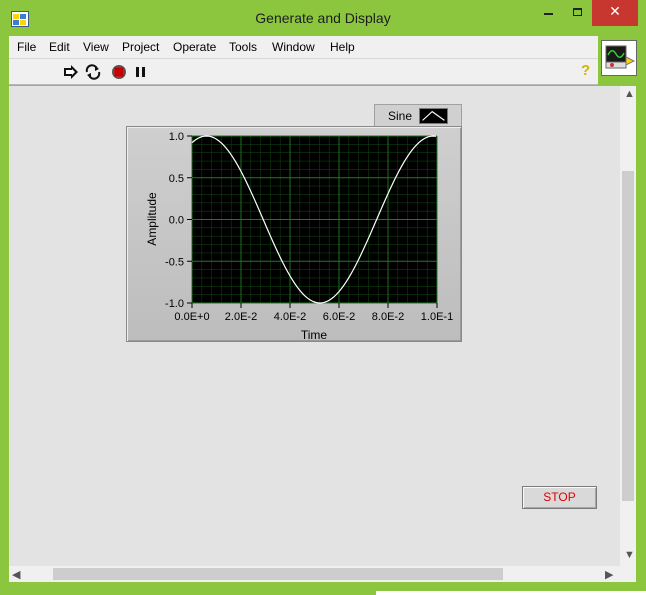 The height and width of the screenshot is (595, 646). I want to click on y-tick-label: 1.0, so click(176, 137).